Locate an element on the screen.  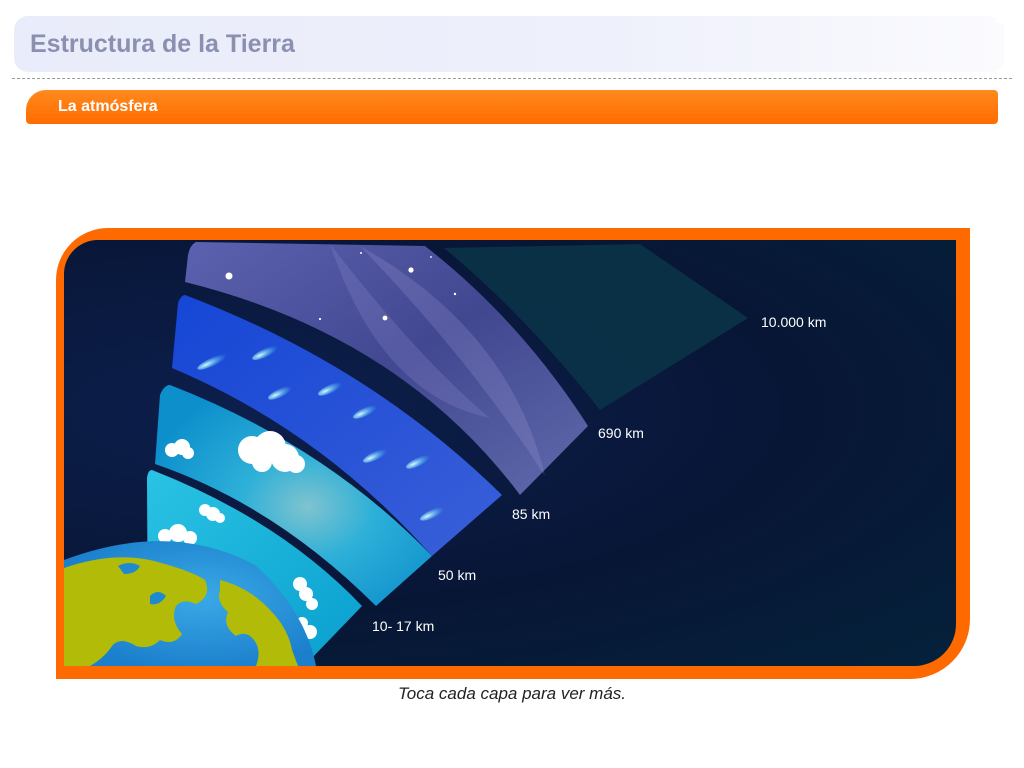
page-title: Estructura de la Tierra is located at coordinates (162, 44).